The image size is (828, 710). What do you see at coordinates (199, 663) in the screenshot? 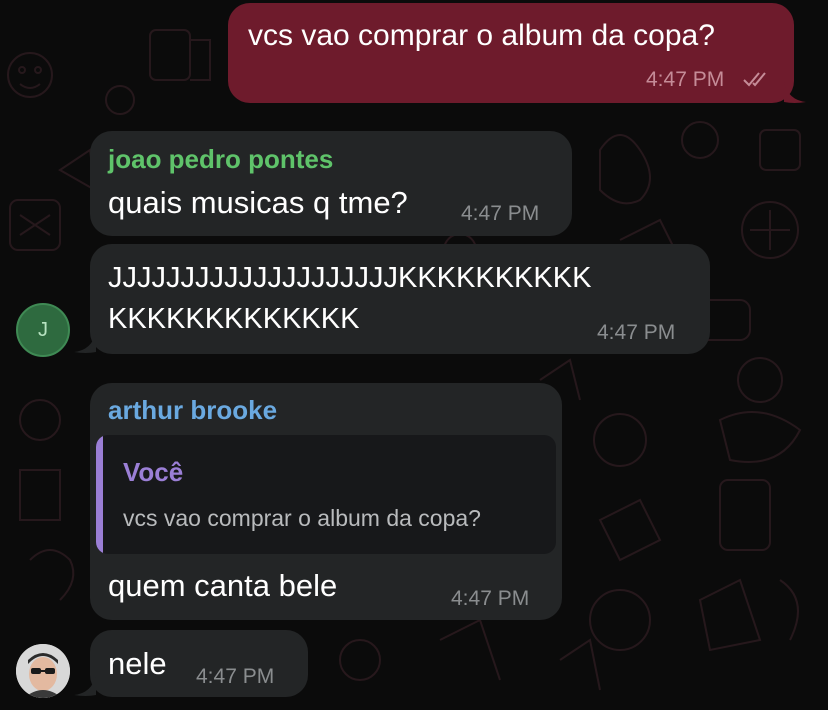
I see `incoming-message: nele 4:47 PM` at bounding box center [199, 663].